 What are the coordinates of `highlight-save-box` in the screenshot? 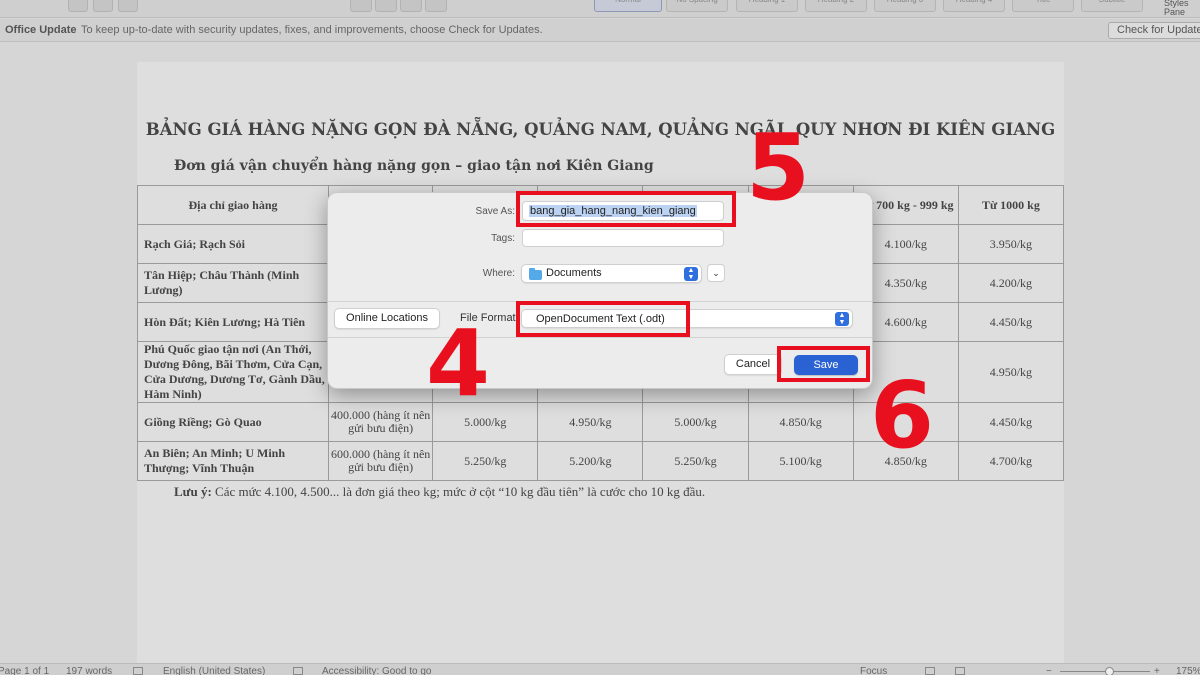 It's located at (823, 364).